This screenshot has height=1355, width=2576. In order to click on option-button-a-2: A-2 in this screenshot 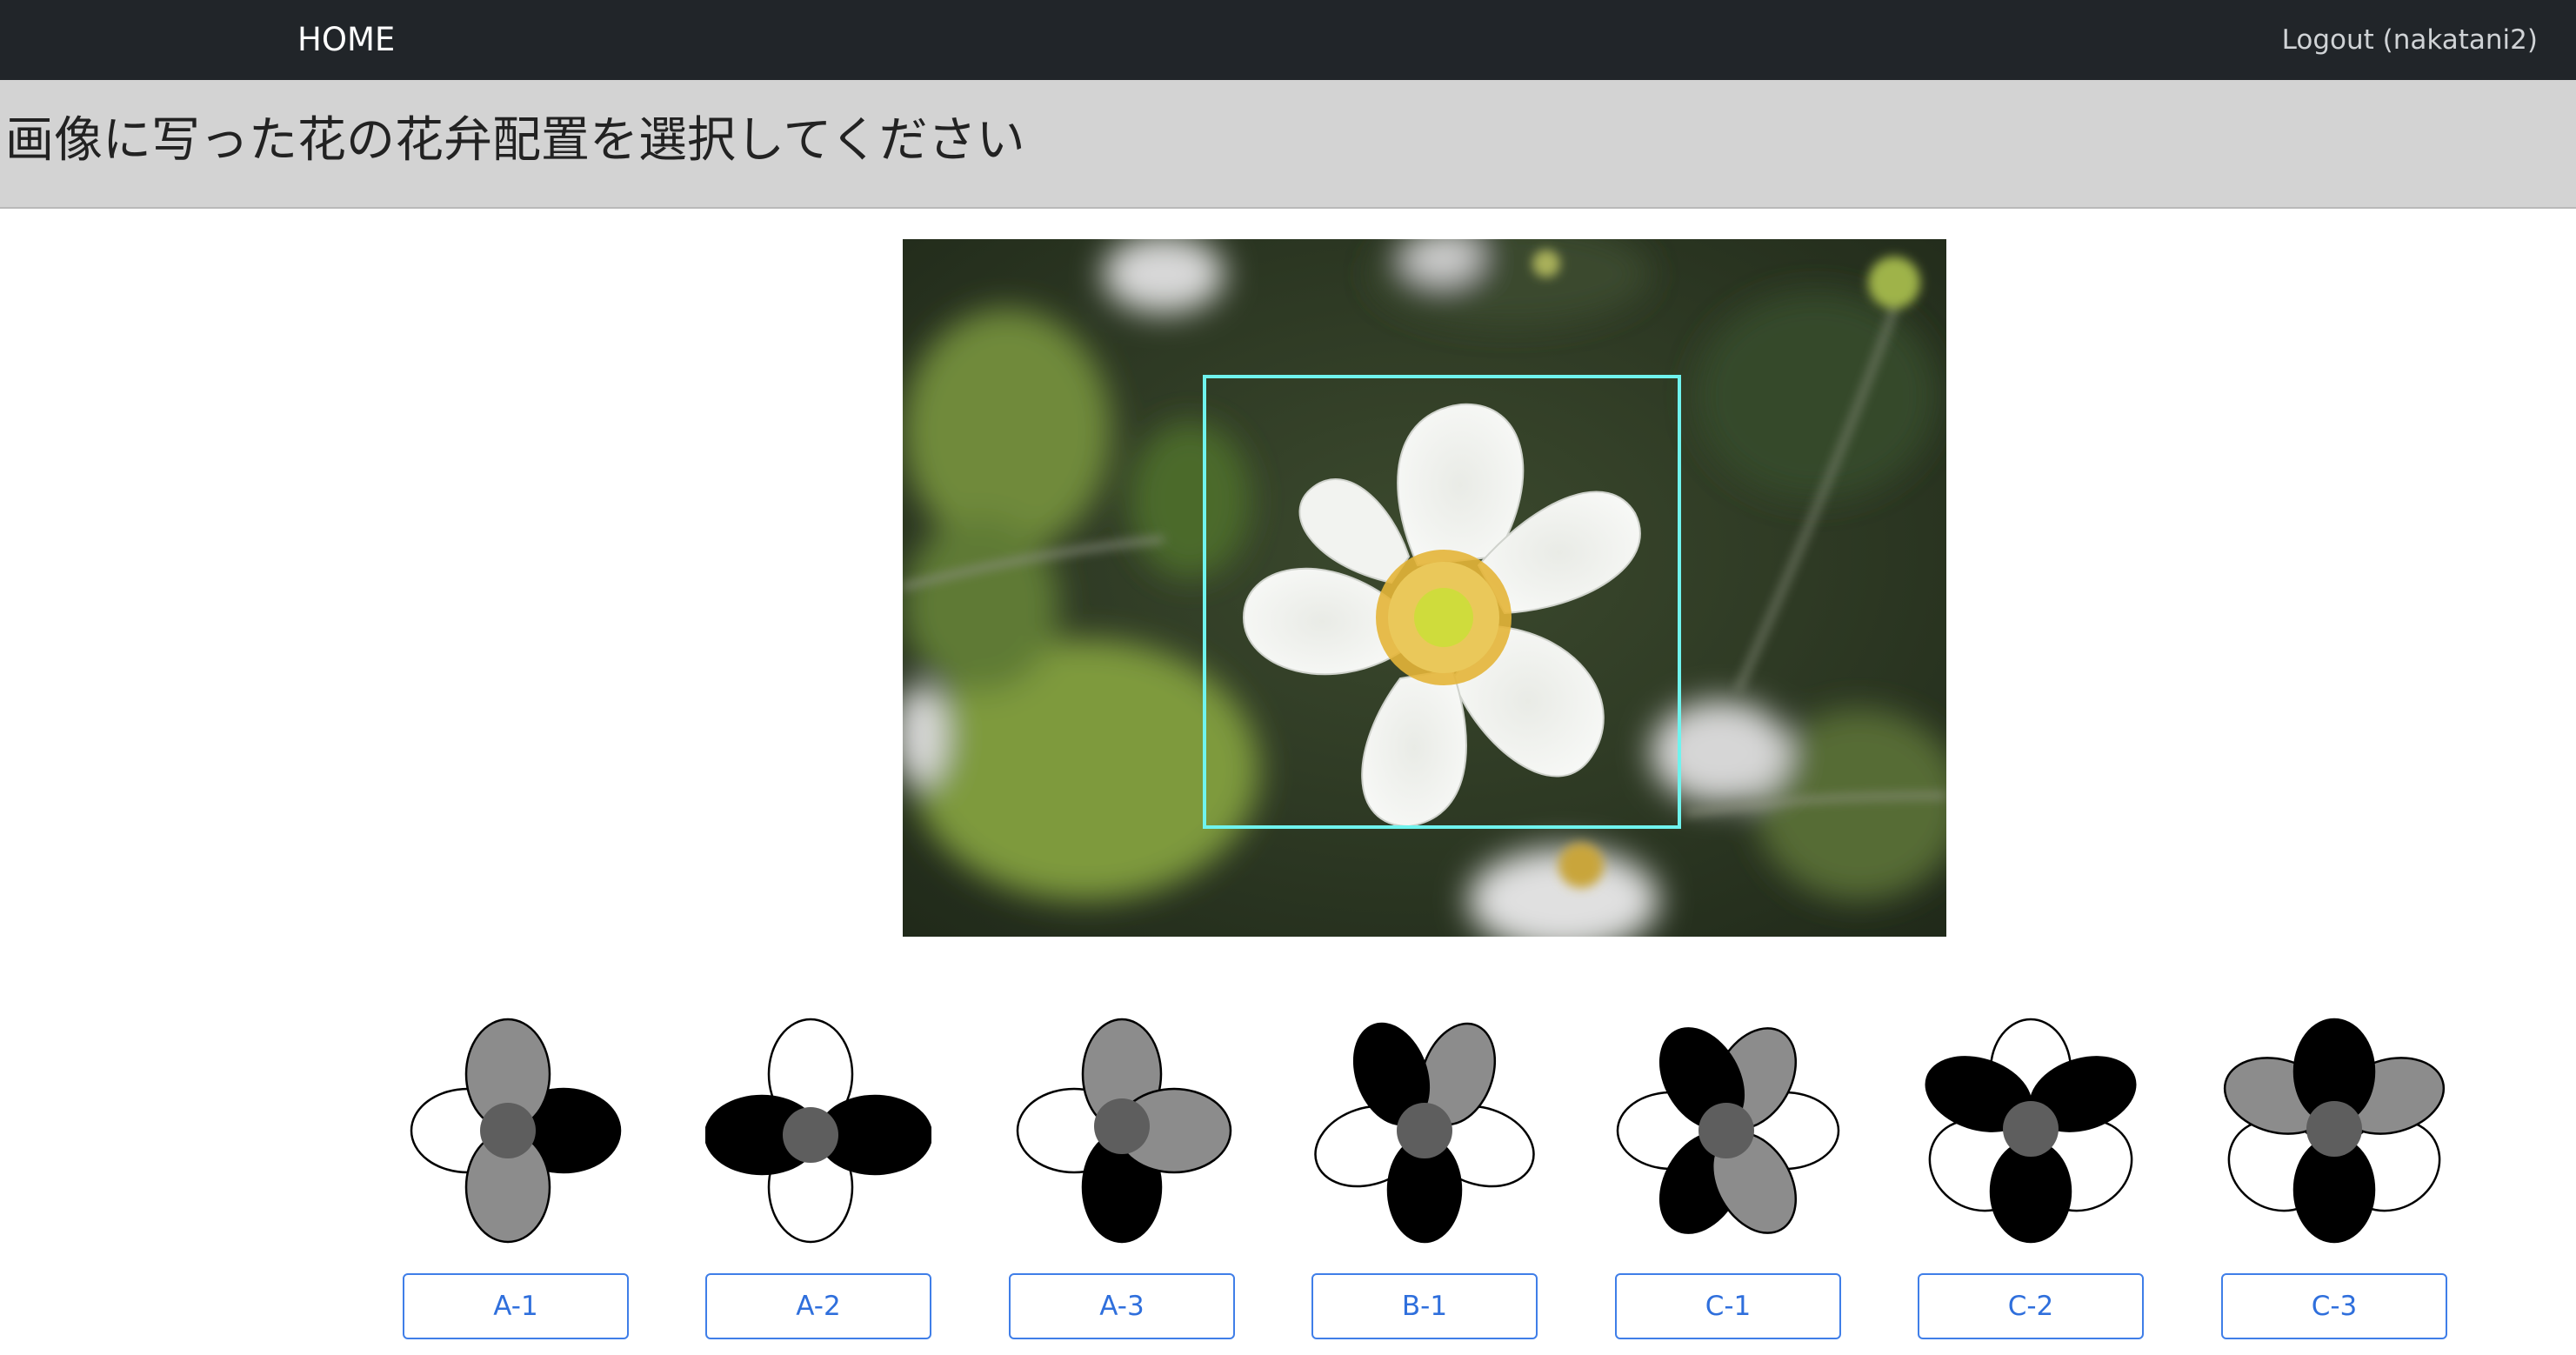, I will do `click(818, 1306)`.